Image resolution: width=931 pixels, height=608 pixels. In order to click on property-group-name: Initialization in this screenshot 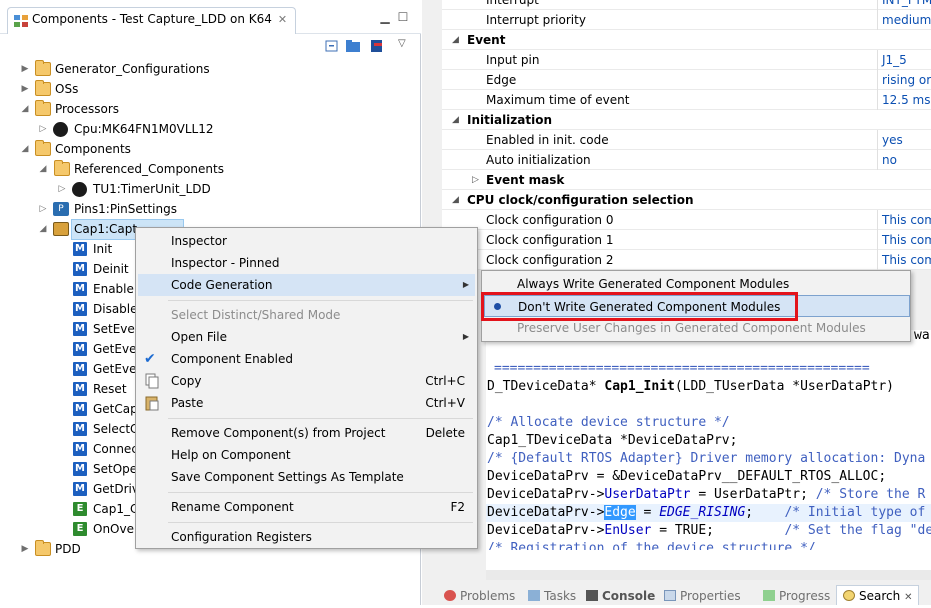, I will do `click(510, 120)`.